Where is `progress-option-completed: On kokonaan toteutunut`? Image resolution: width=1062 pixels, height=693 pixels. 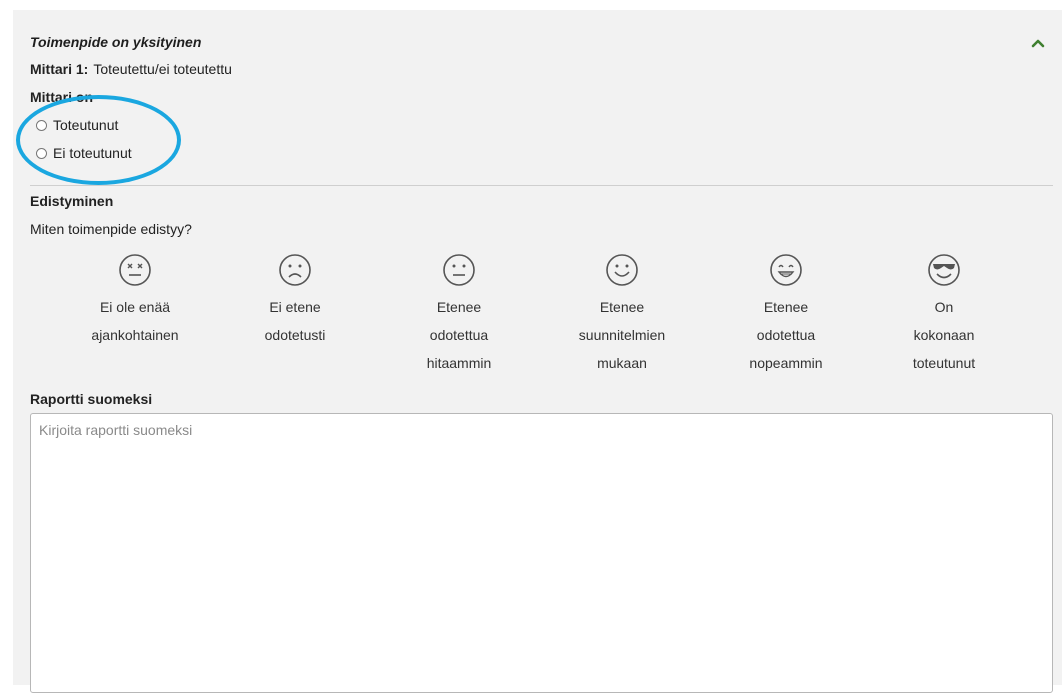
progress-option-completed: On kokonaan toteutunut is located at coordinates (944, 315).